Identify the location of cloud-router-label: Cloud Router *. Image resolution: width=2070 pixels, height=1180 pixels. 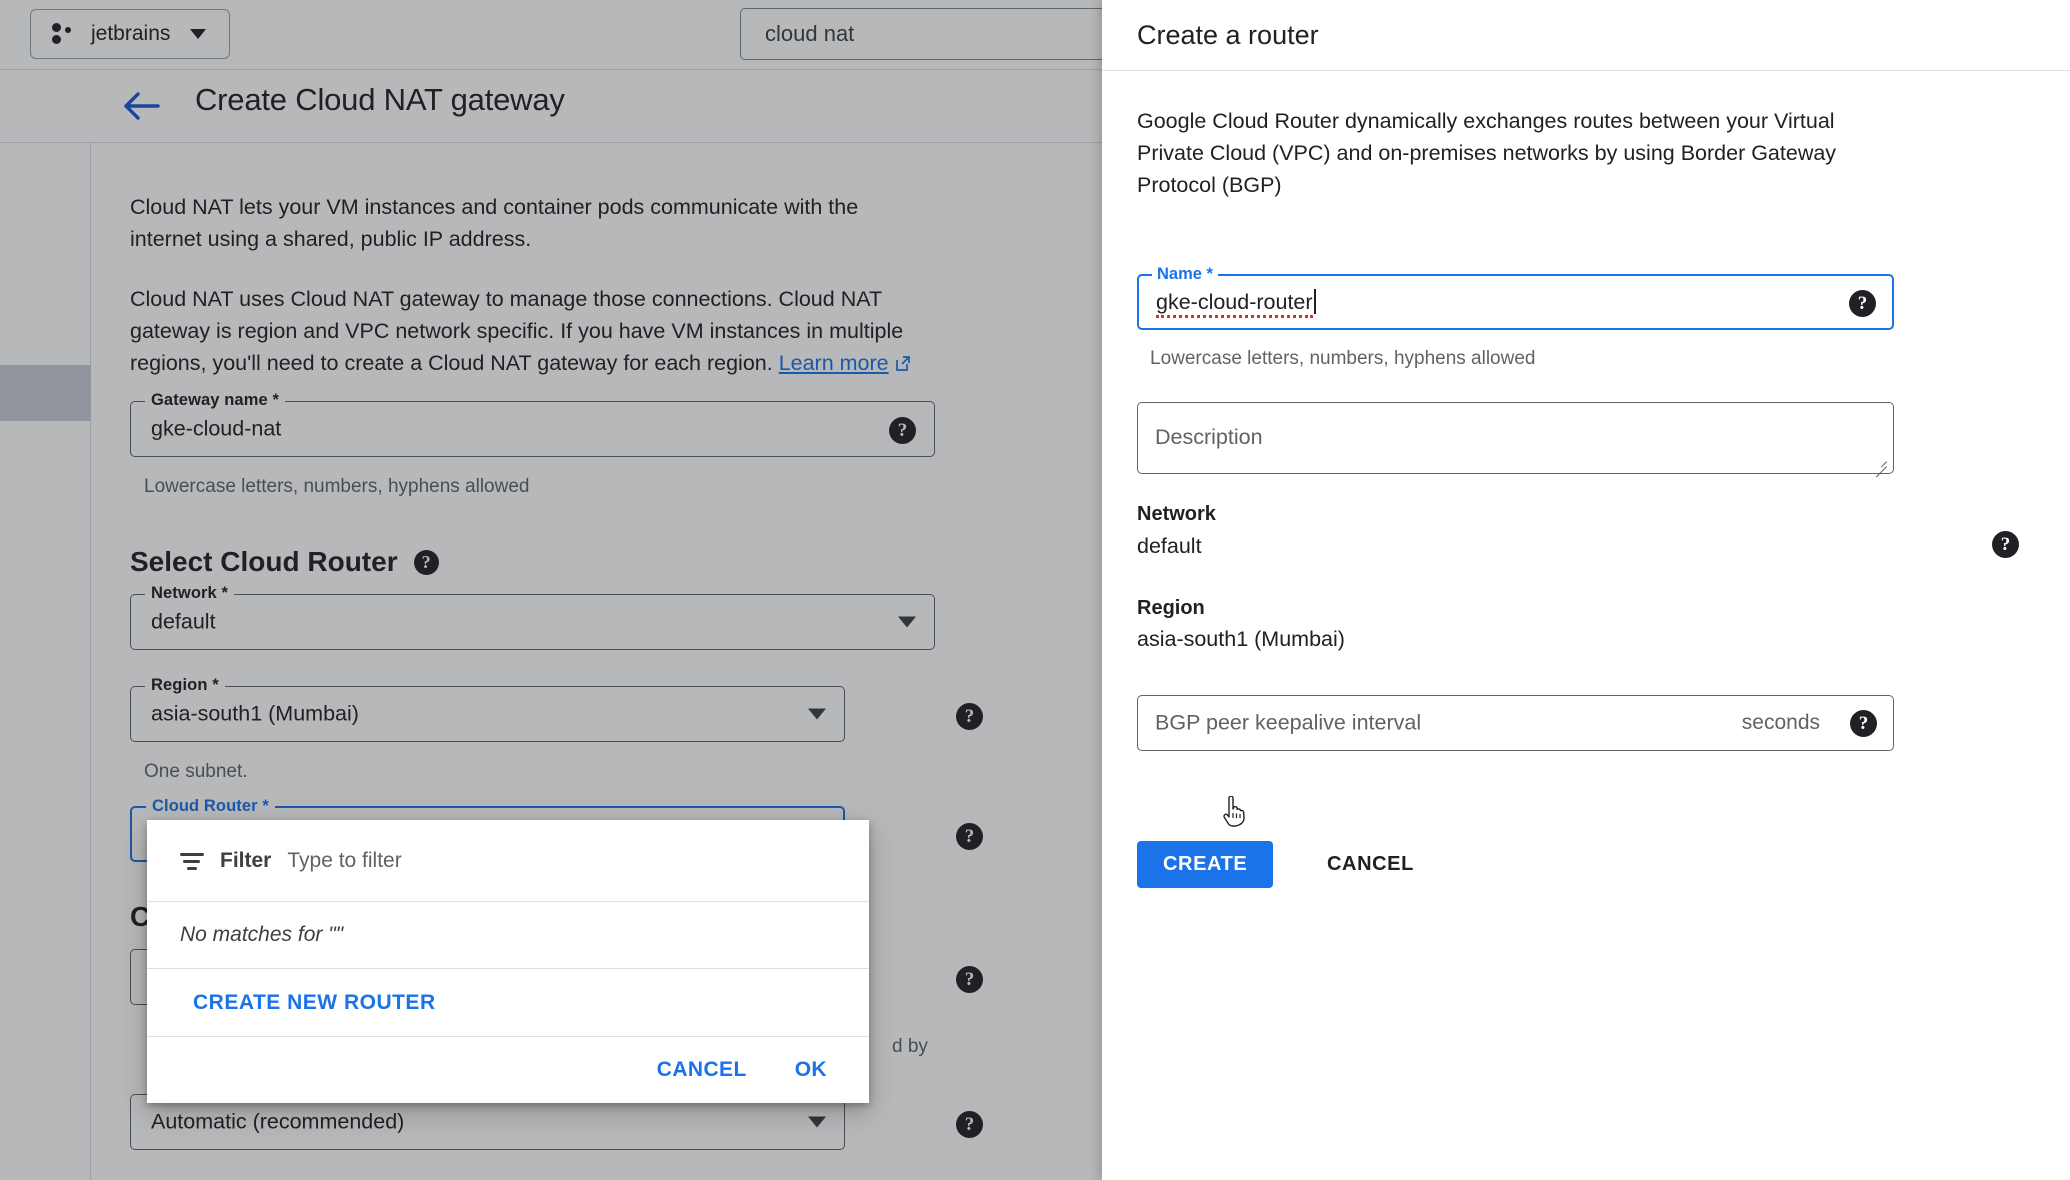
(210, 806).